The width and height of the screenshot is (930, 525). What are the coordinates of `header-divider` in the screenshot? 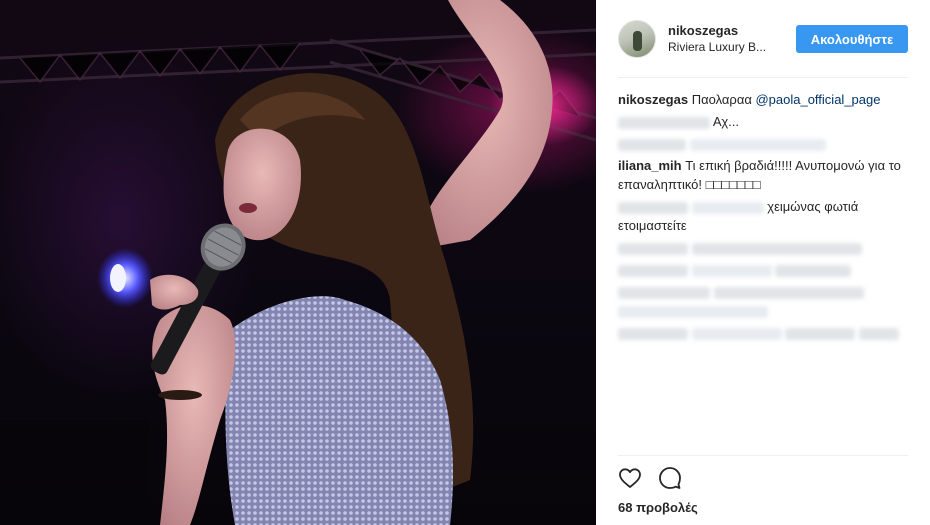 It's located at (763, 77).